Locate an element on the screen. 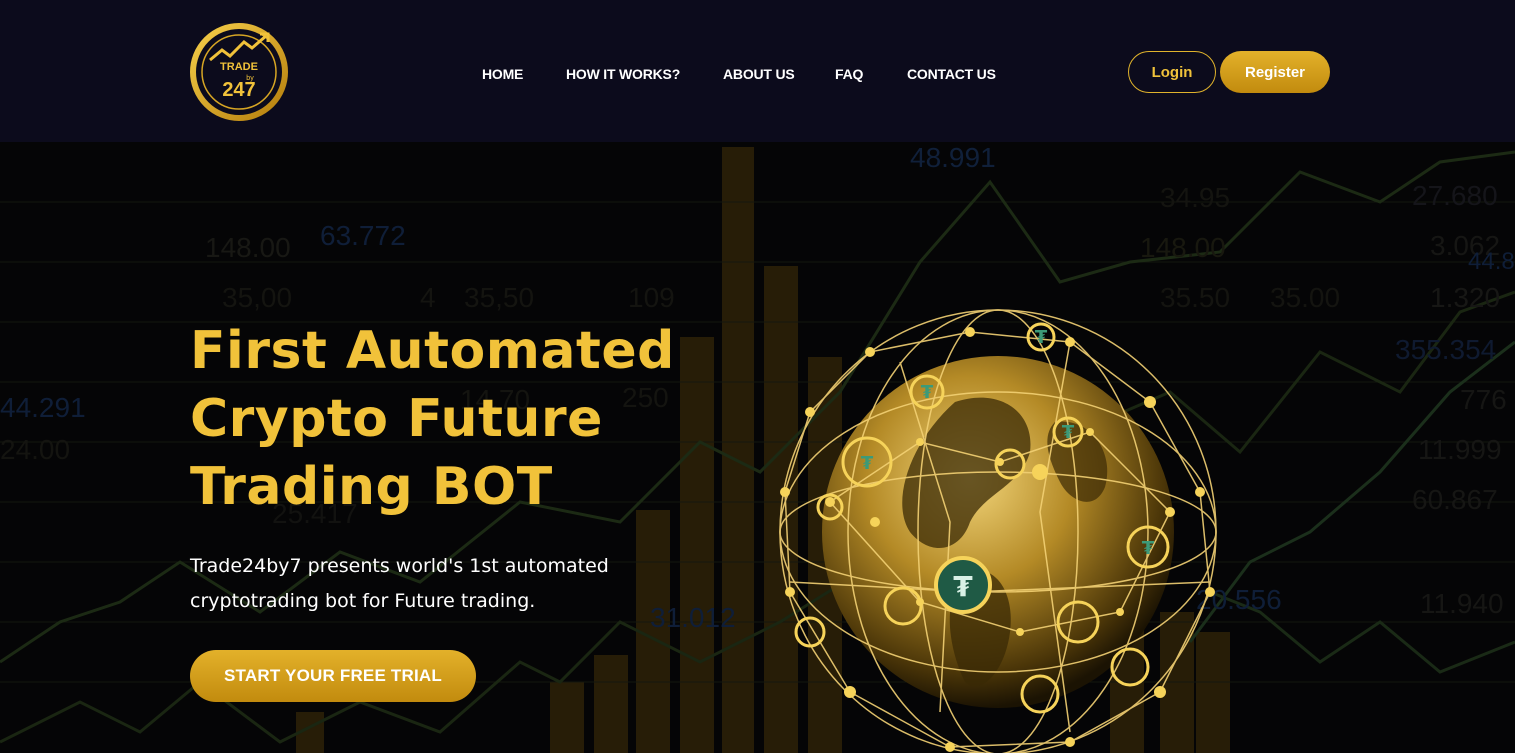  bg-number: 44.8 is located at coordinates (1491, 261).